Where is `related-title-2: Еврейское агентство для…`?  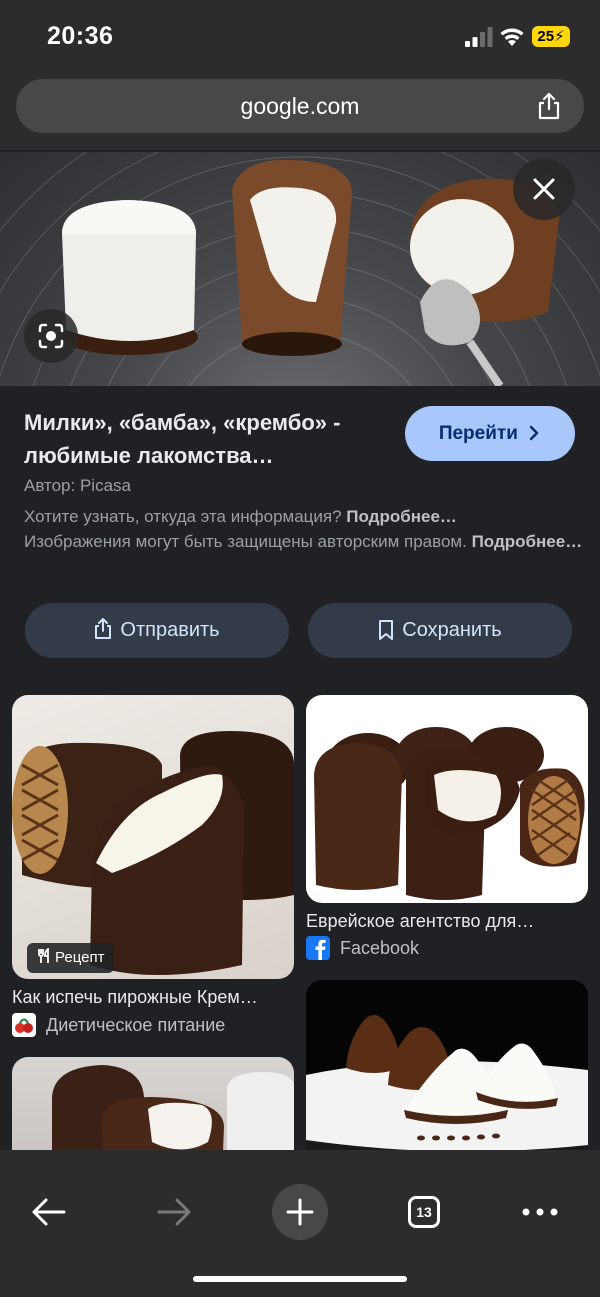
related-title-2: Еврейское агентство для… is located at coordinates (420, 921).